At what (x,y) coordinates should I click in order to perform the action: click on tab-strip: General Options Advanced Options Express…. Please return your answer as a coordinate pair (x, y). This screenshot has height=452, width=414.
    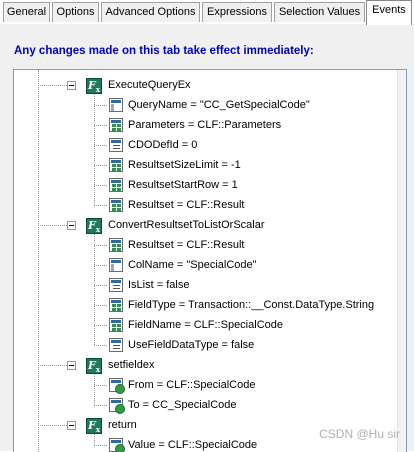
    Looking at the image, I should click on (207, 12).